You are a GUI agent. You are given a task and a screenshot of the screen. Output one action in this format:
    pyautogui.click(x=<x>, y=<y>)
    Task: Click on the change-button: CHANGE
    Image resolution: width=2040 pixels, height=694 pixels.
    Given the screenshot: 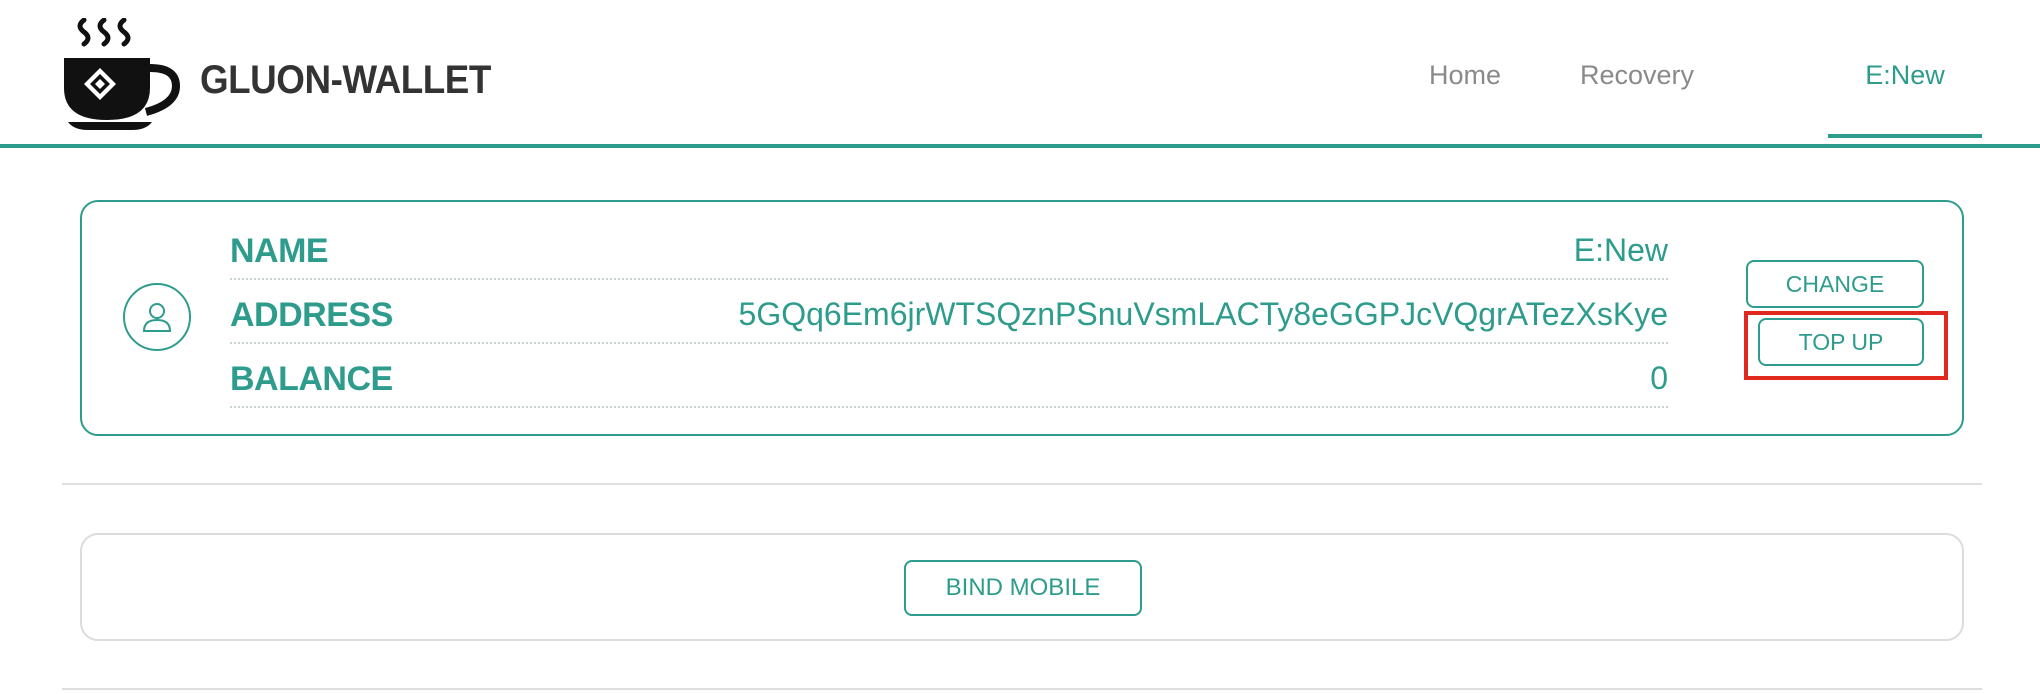 What is the action you would take?
    pyautogui.click(x=1835, y=284)
    